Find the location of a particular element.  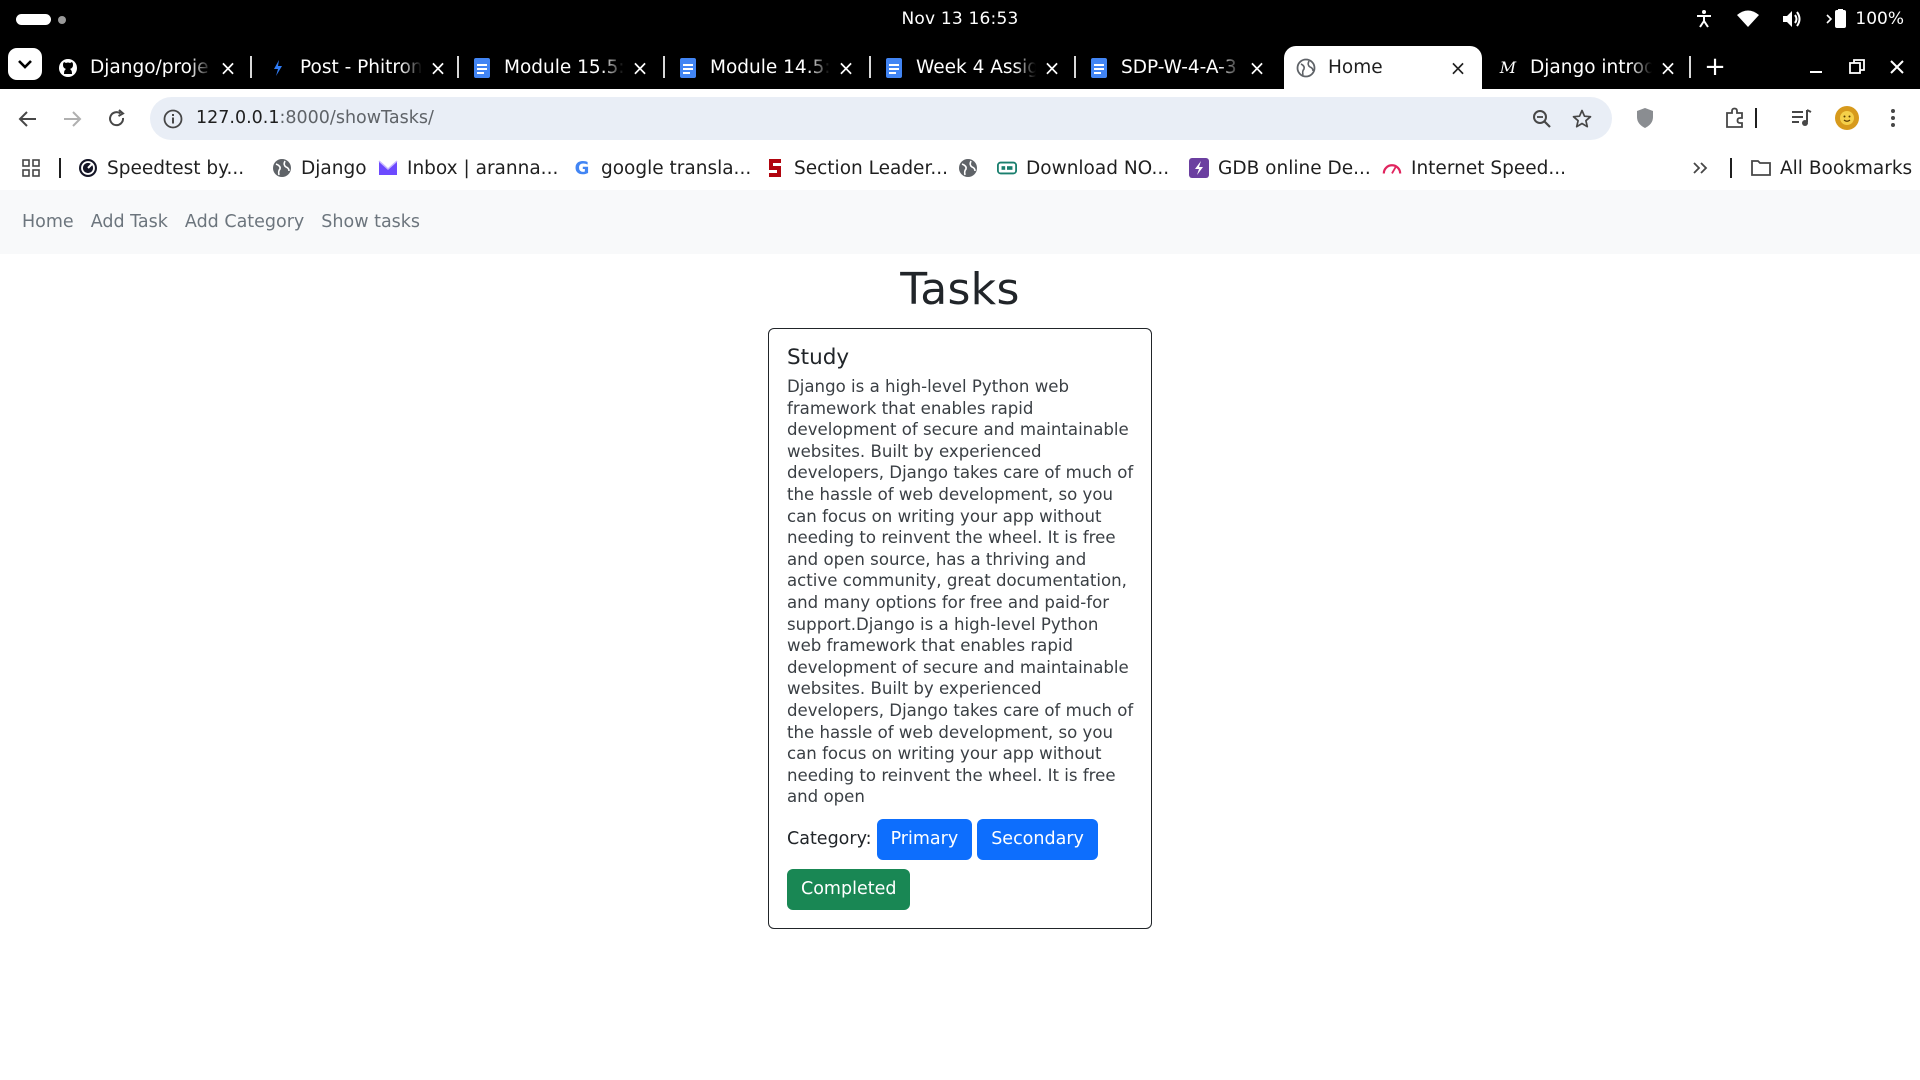

restore-icon is located at coordinates (1857, 66).